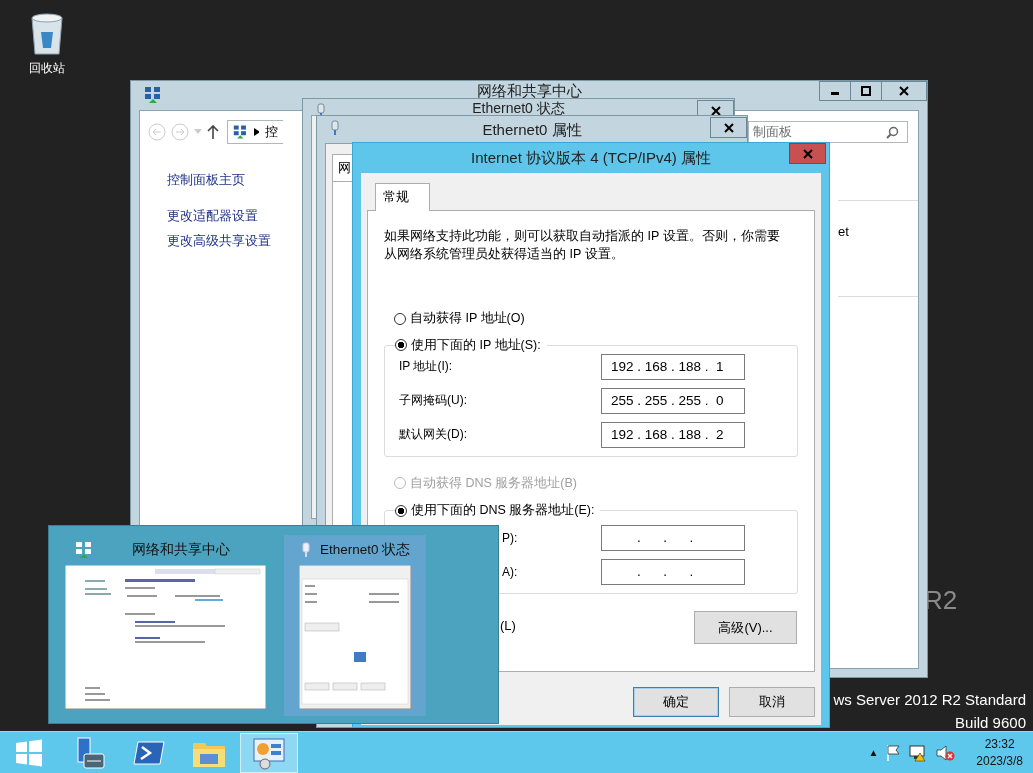 This screenshot has width=1033, height=773. What do you see at coordinates (532, 130) in the screenshot?
I see `window-title: Ethernet0 属性` at bounding box center [532, 130].